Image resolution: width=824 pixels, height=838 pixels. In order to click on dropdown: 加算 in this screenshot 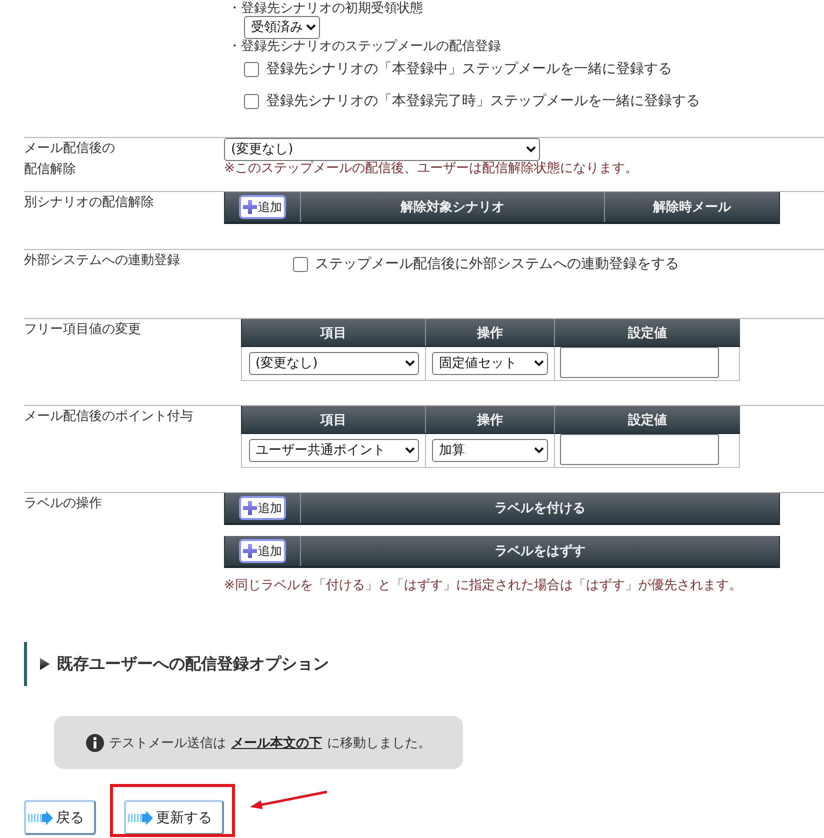, I will do `click(490, 450)`.